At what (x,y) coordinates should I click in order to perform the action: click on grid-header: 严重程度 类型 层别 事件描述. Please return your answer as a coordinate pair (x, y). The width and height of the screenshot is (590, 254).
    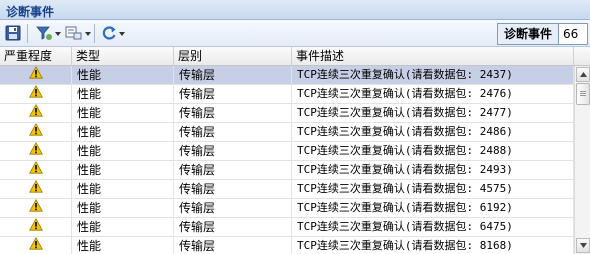
    Looking at the image, I should click on (295, 56).